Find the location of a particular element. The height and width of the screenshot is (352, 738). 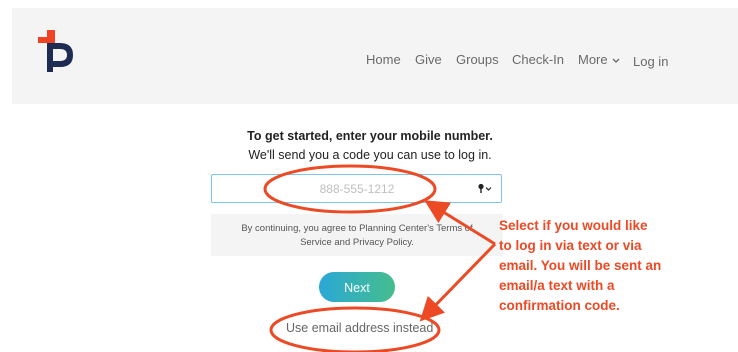

annotation-line: Select if you would like is located at coordinates (573, 225).